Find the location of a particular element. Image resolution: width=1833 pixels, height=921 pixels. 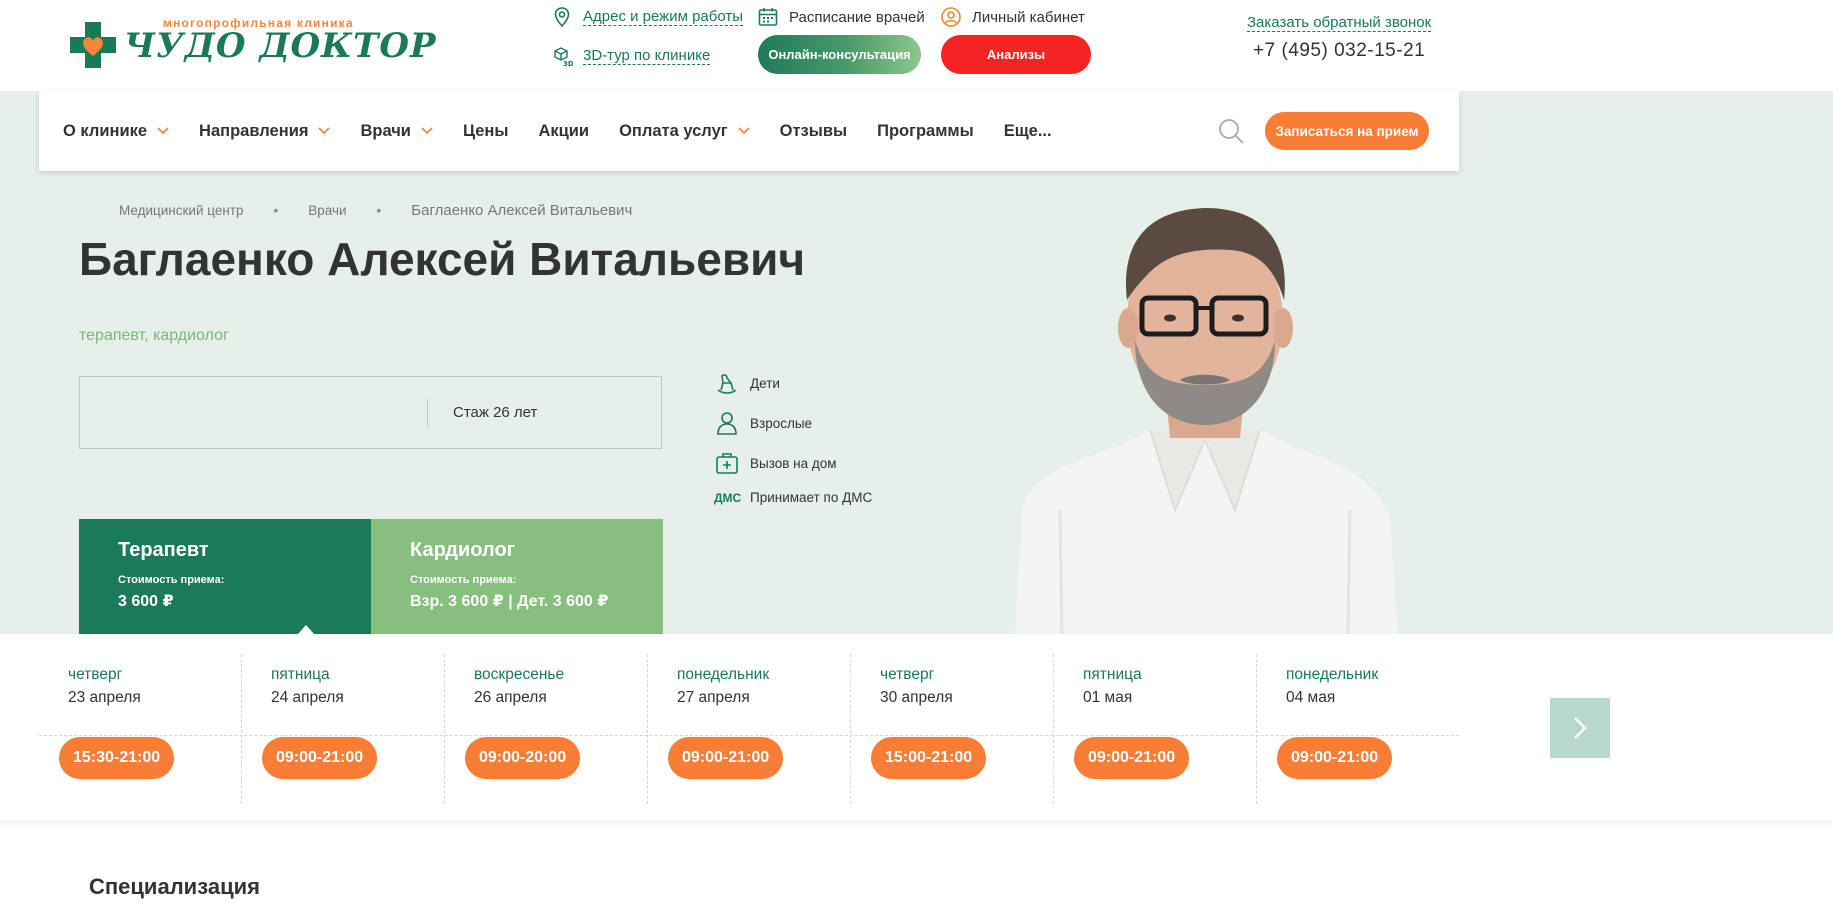

feature-label: Дети is located at coordinates (765, 383).